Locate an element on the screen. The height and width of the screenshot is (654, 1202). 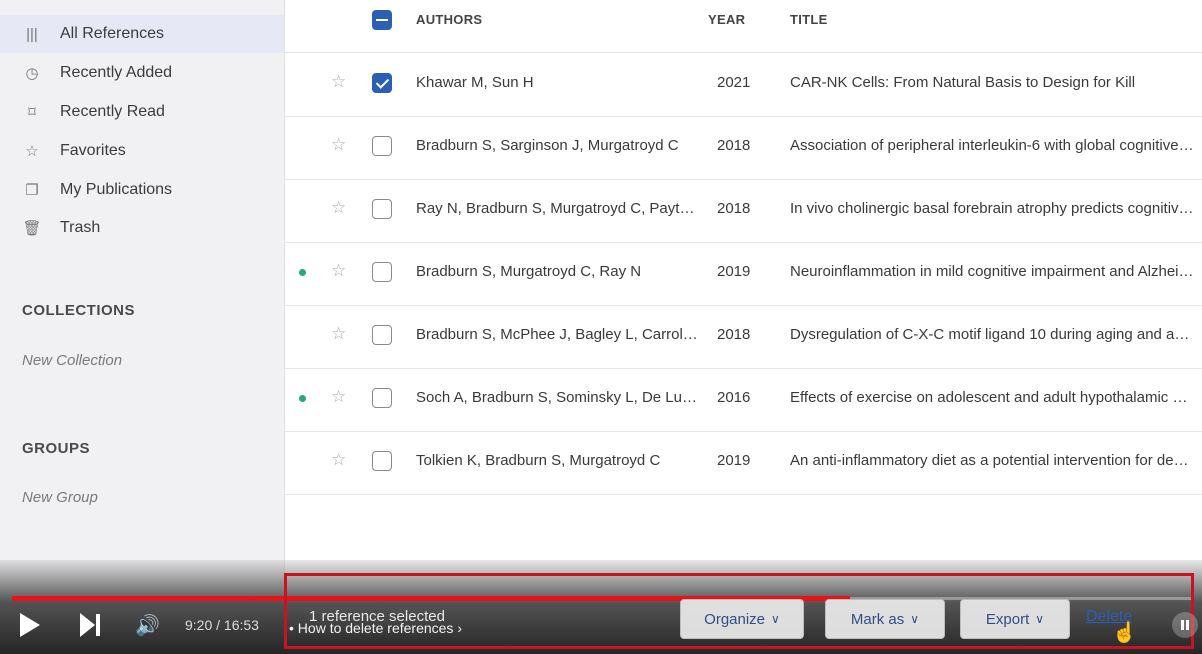
star-icon: ☆ is located at coordinates (32, 151).